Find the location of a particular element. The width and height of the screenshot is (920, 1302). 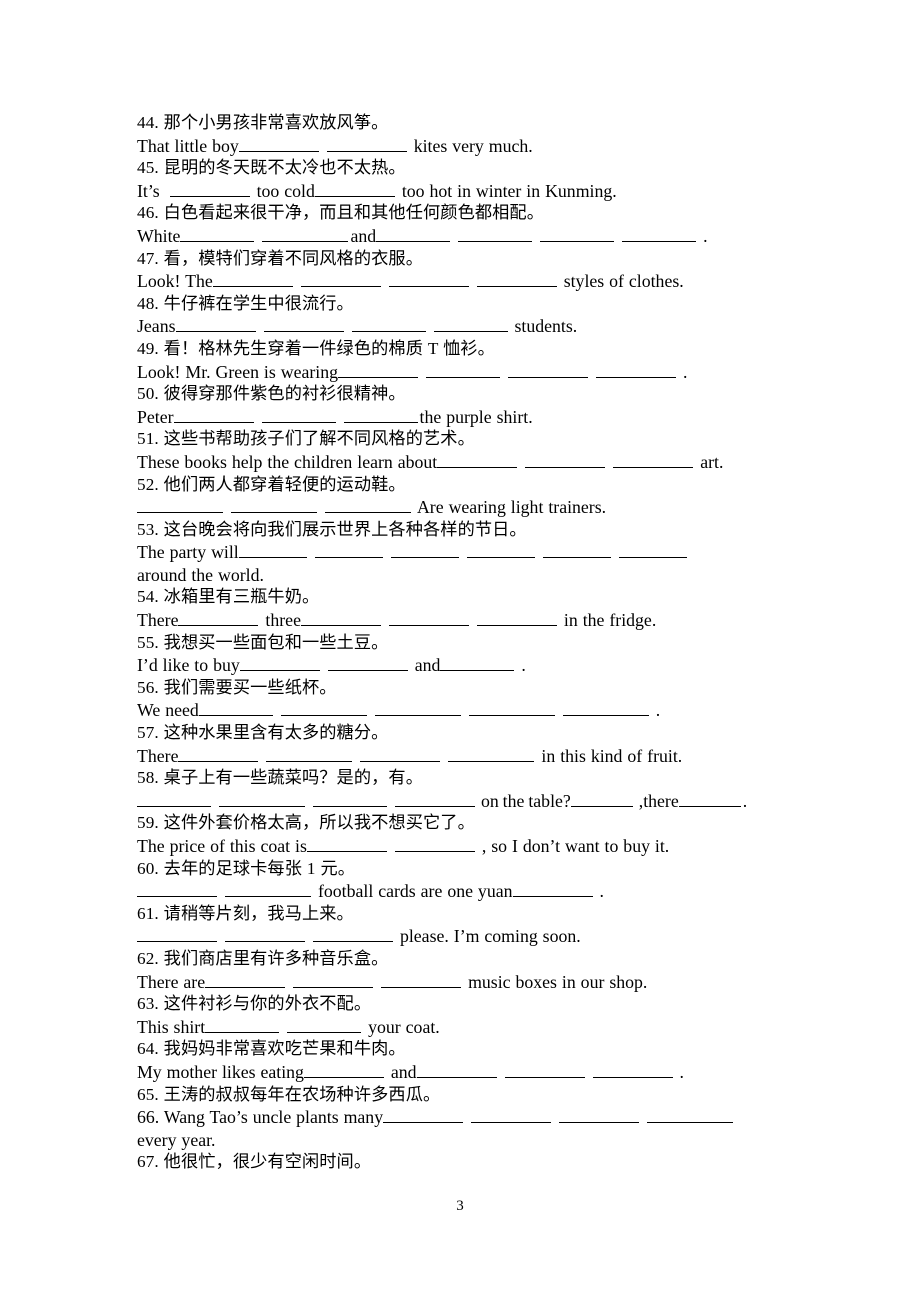

english-prefix-53: The party will is located at coordinates (188, 552).